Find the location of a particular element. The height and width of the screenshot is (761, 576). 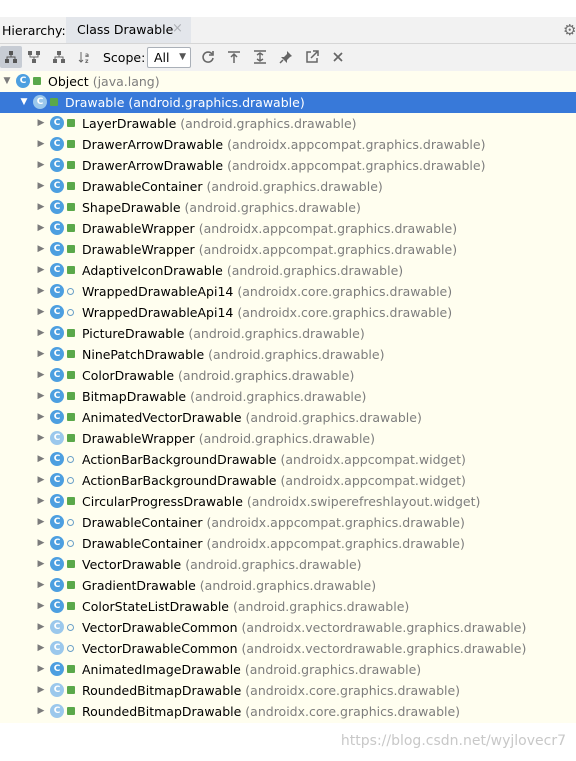

close-panel-icon is located at coordinates (338, 57).